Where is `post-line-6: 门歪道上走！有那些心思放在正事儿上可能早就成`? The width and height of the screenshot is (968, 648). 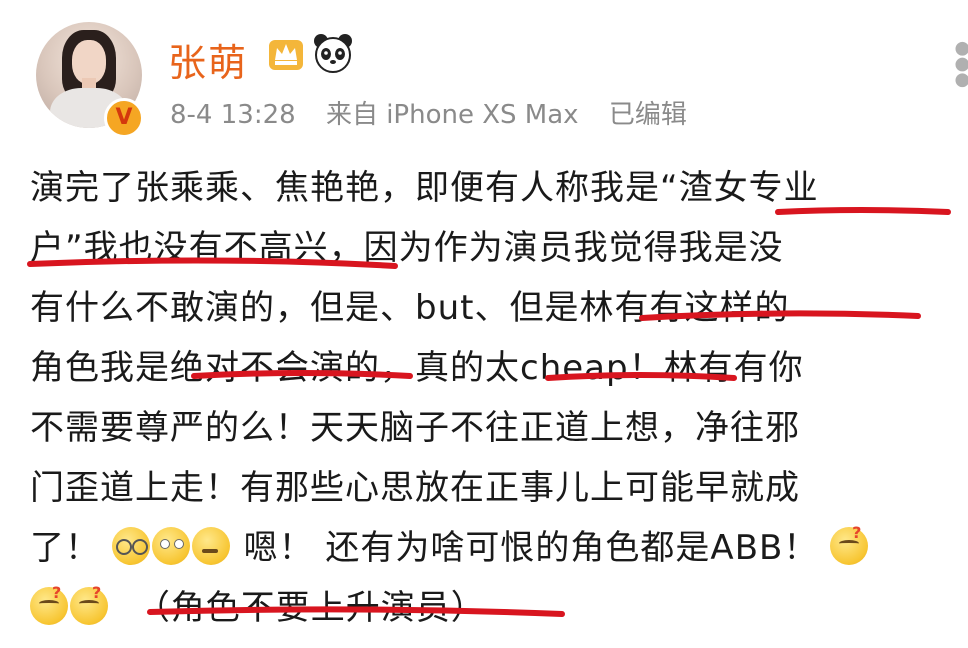
post-line-6: 门歪道上走！有那些心思放在正事儿上可能早就成 is located at coordinates (415, 488).